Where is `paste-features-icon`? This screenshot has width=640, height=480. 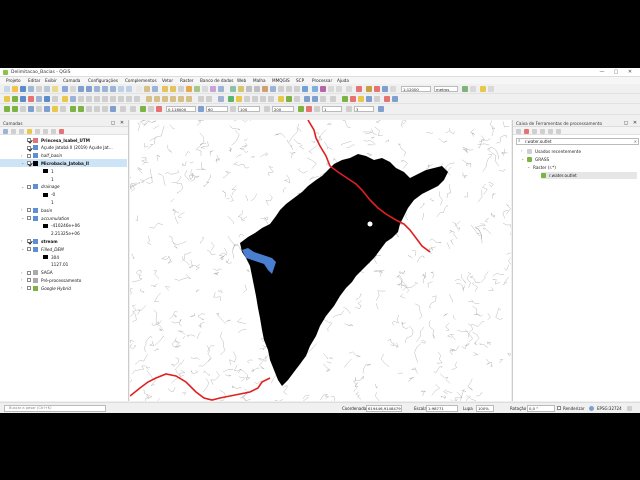 paste-features-icon is located at coordinates (121, 99).